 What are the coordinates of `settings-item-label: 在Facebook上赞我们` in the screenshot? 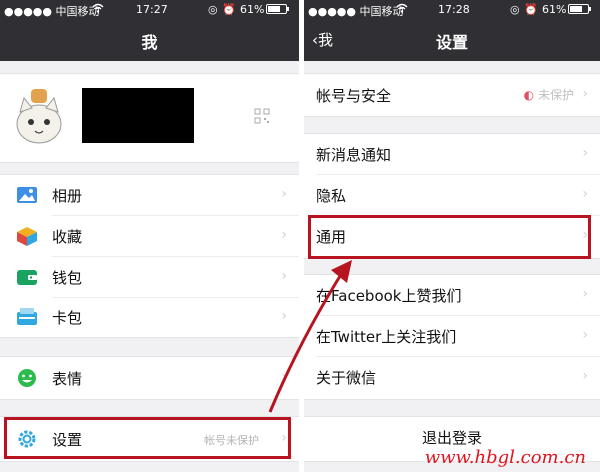 It's located at (389, 296).